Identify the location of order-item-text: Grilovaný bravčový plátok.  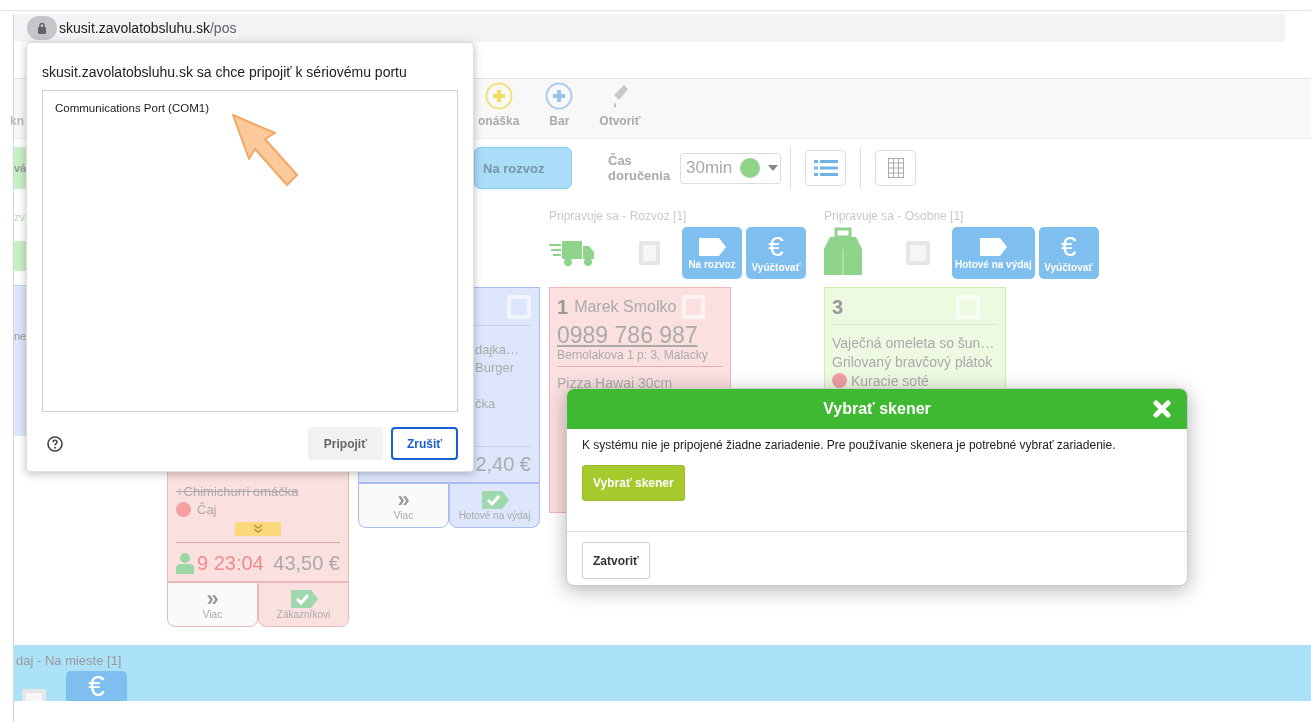
(912, 361).